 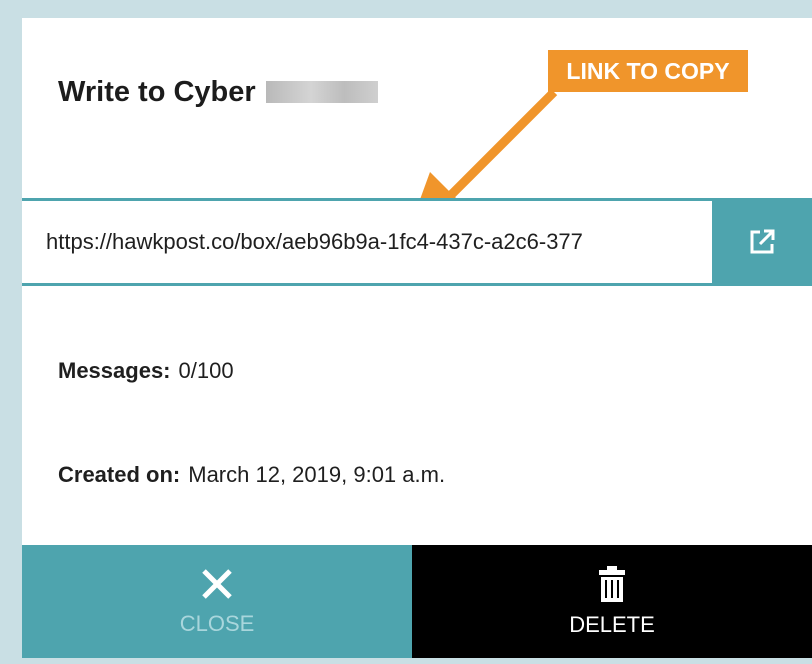 I want to click on trash-icon, so click(x=612, y=583).